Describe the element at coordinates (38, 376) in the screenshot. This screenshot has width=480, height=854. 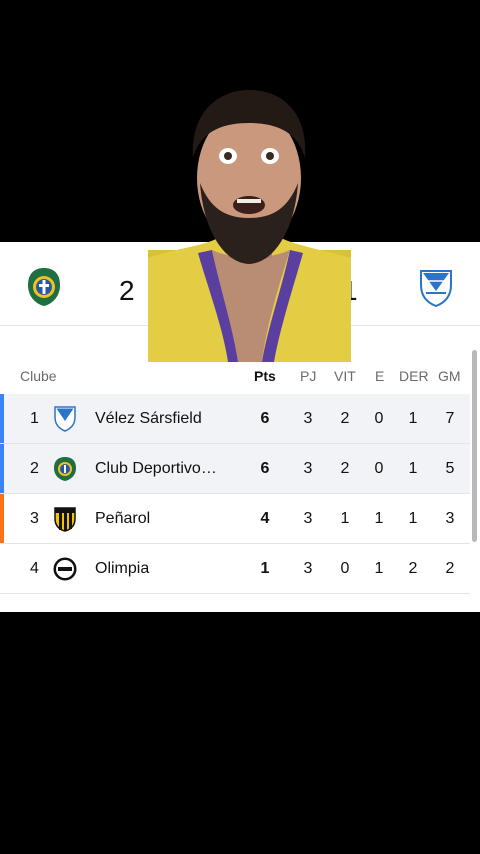
I see `header-club: Clube` at that location.